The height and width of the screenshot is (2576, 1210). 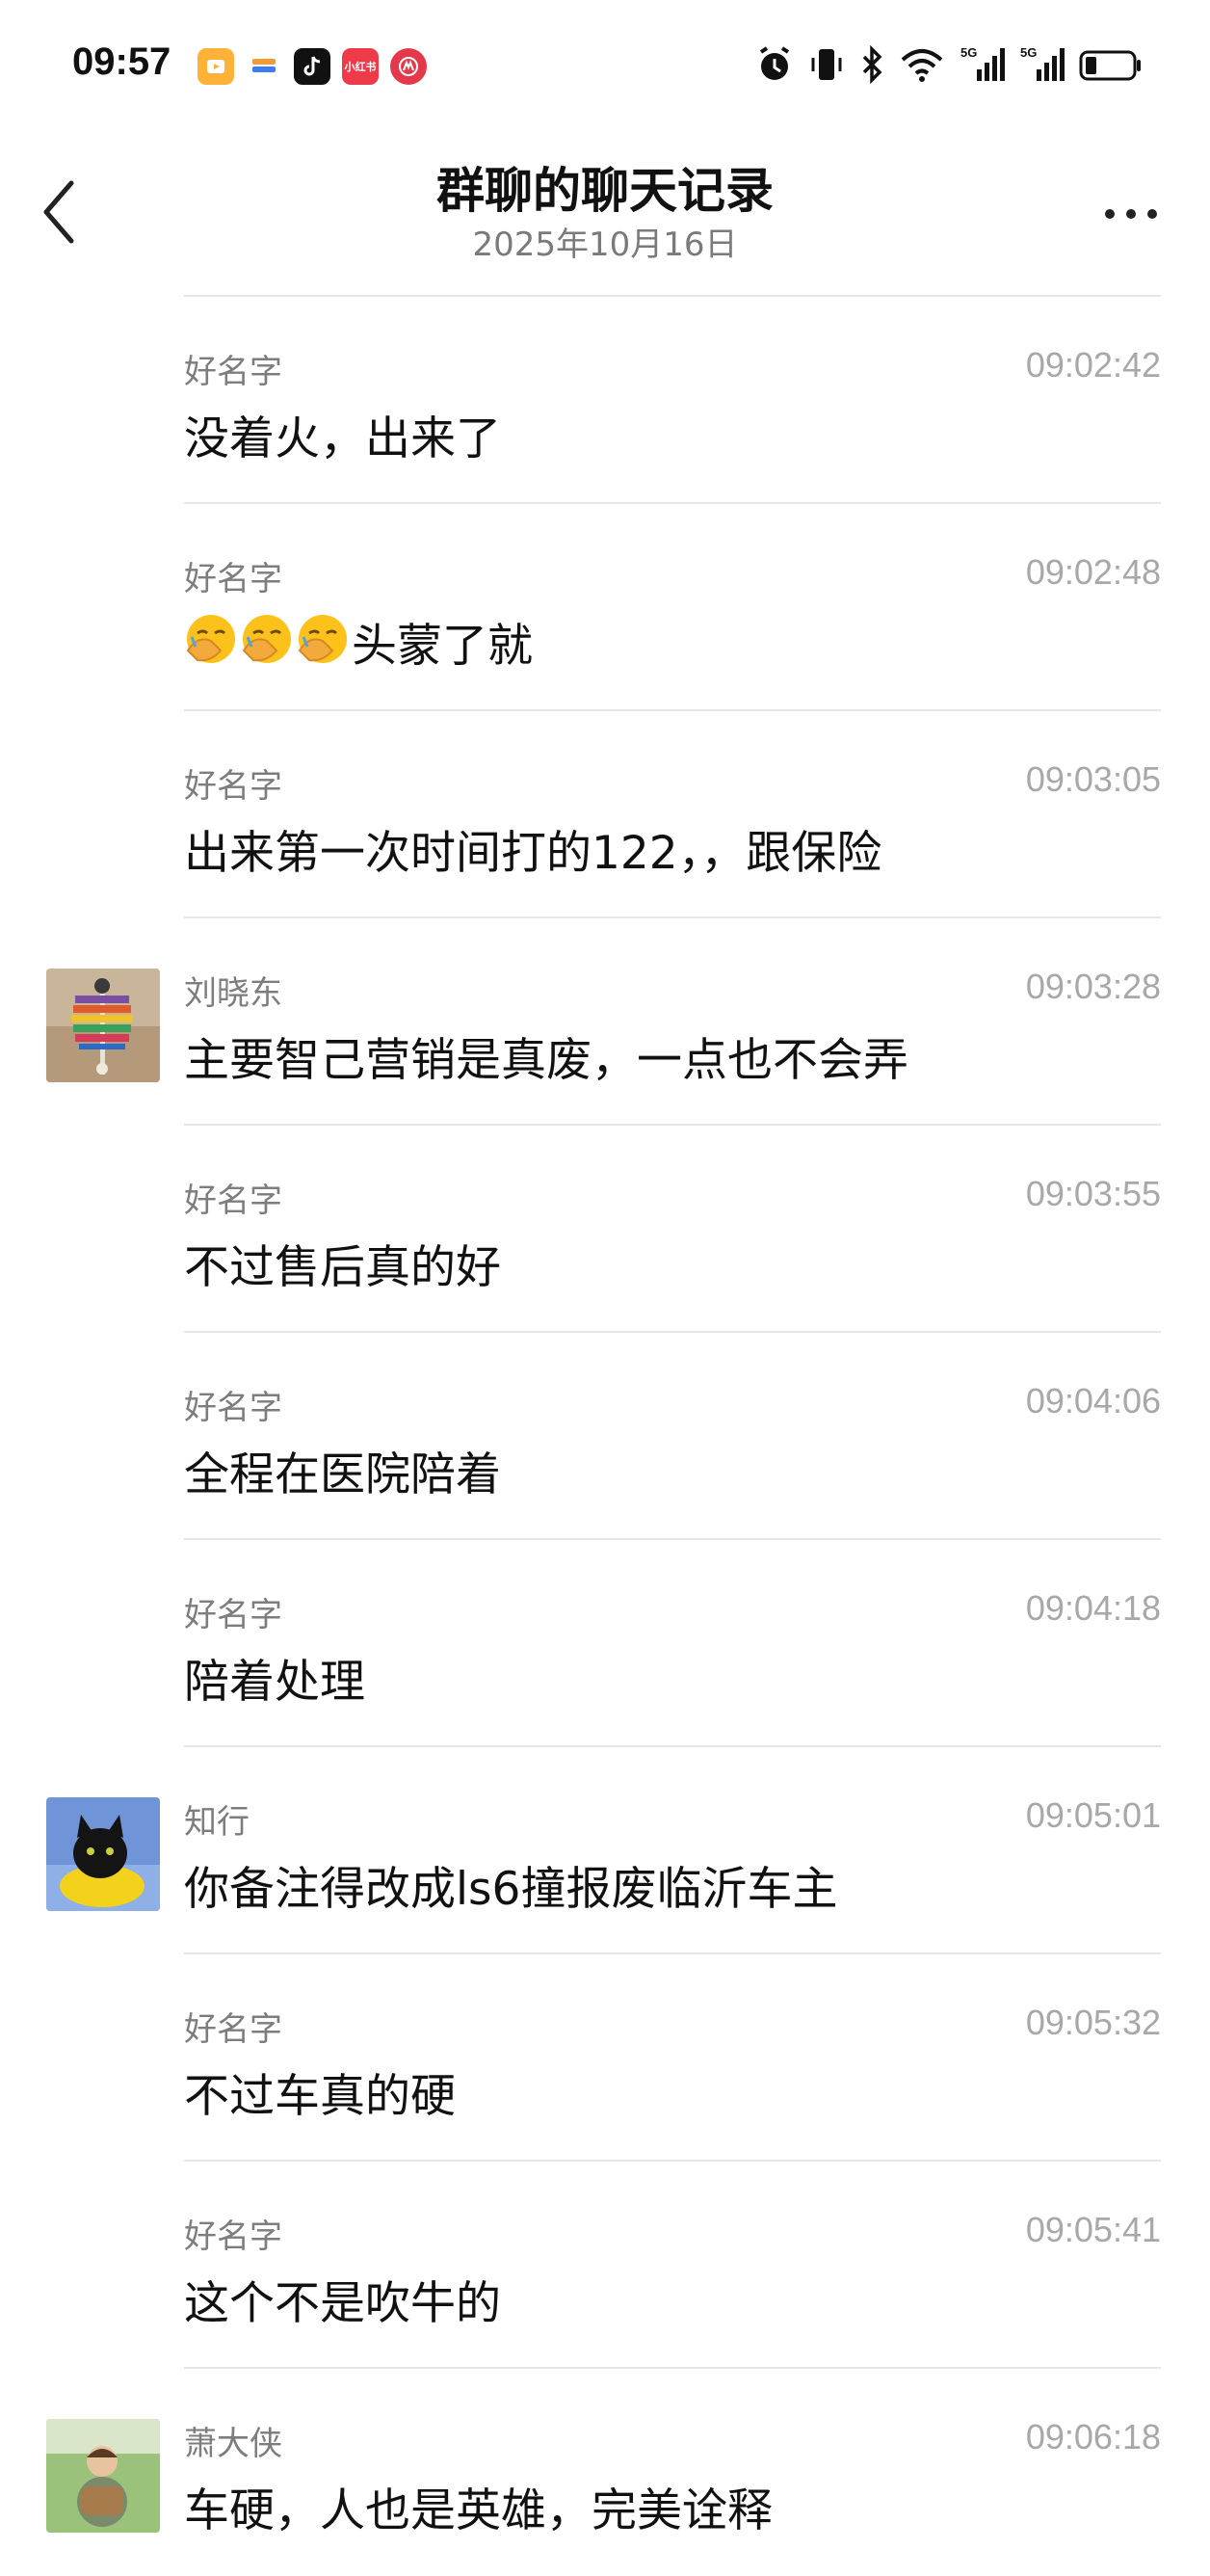 What do you see at coordinates (217, 1823) in the screenshot?
I see `sender-name: 知行` at bounding box center [217, 1823].